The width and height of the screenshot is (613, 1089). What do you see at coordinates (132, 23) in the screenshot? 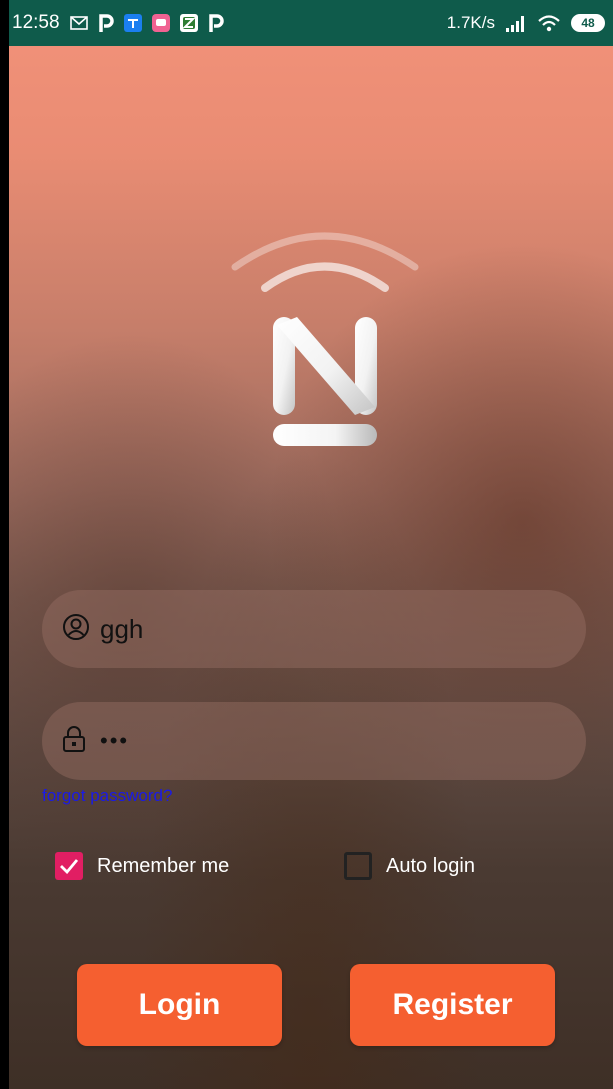
I see `zhihu-app-icon` at bounding box center [132, 23].